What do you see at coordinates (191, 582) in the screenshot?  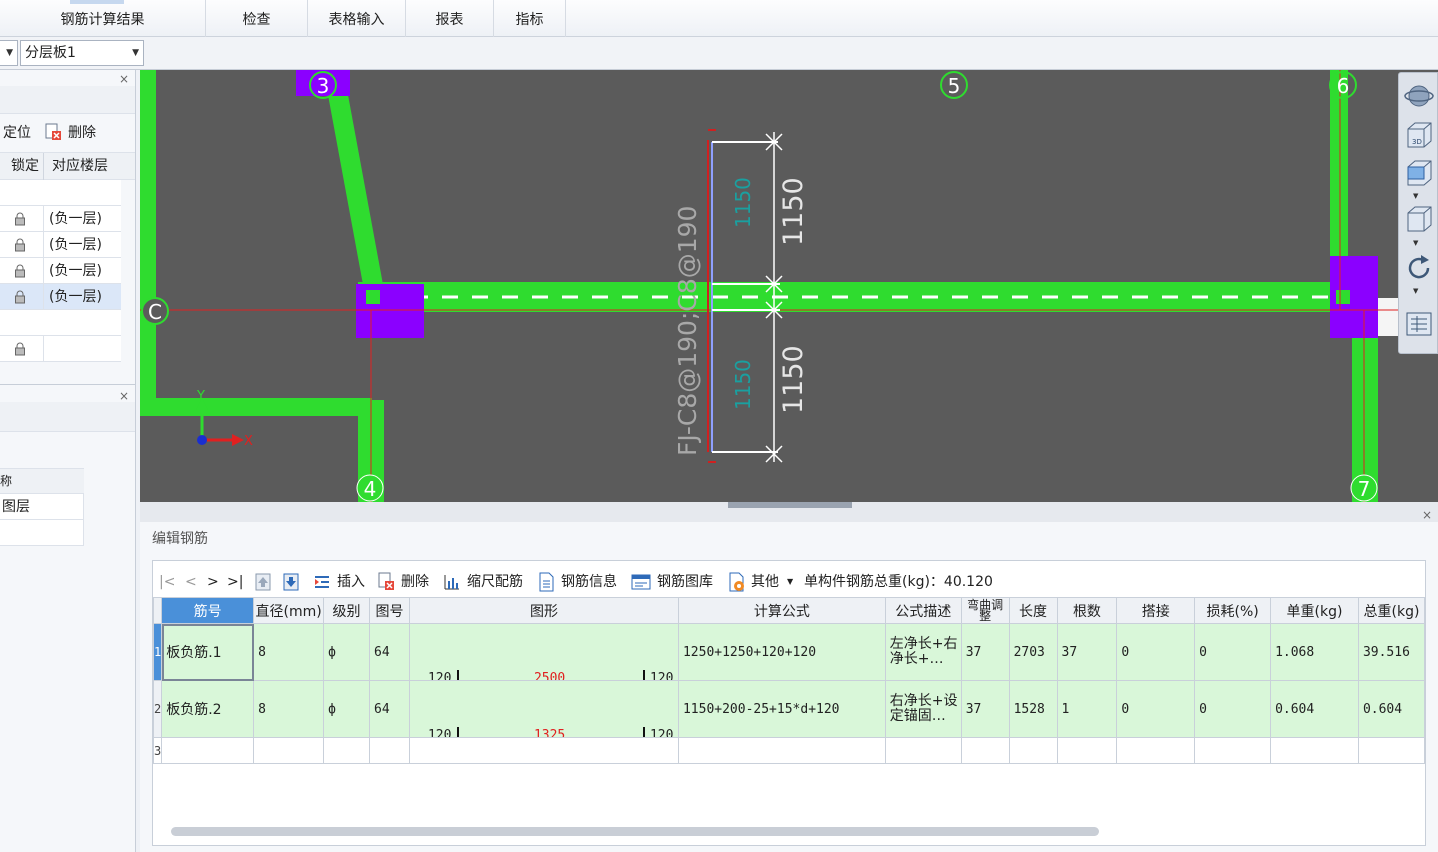 I see `nav-prev-button: <` at bounding box center [191, 582].